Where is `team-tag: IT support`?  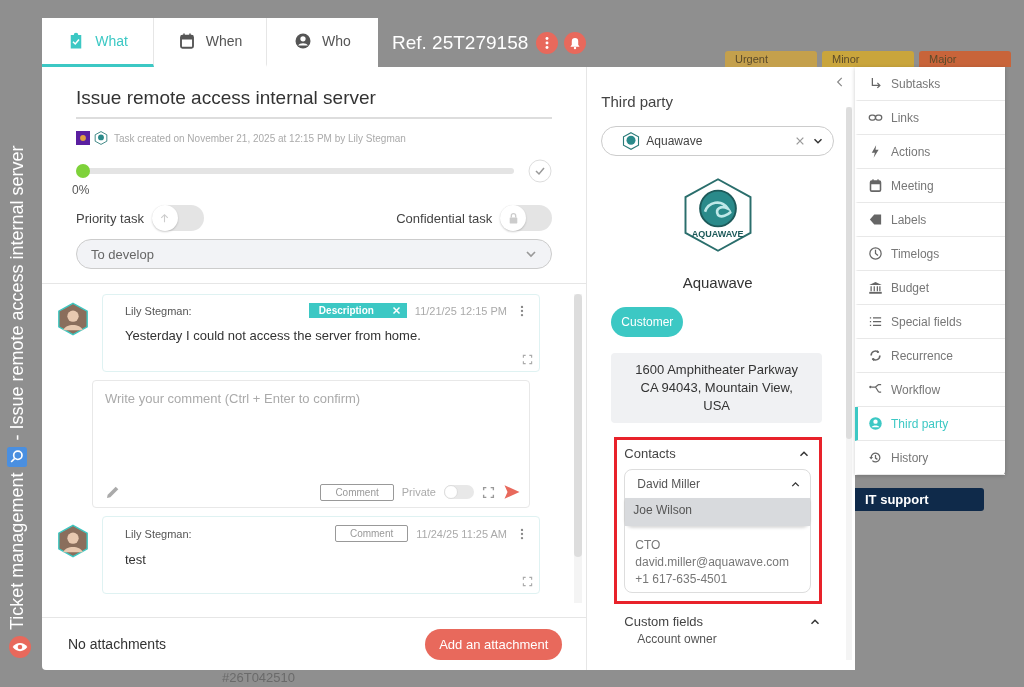 team-tag: IT support is located at coordinates (919, 499).